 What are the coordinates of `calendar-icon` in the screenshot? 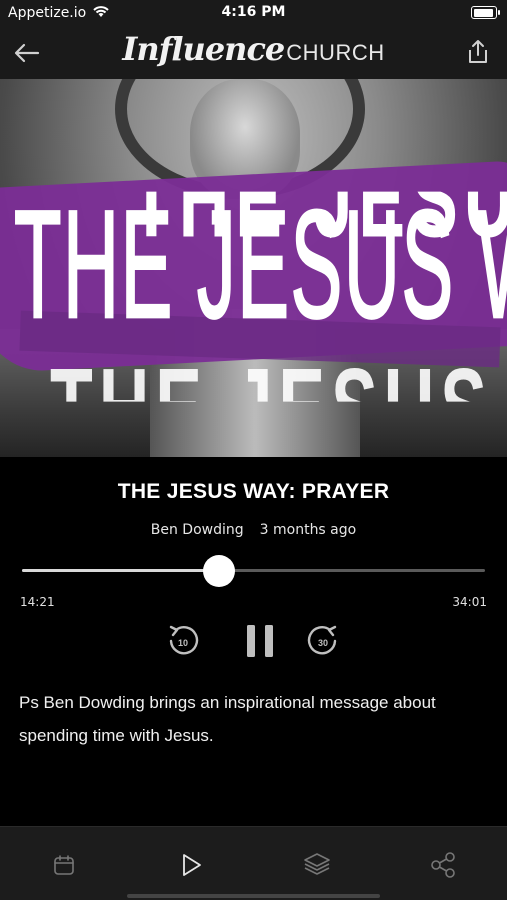 It's located at (64, 865).